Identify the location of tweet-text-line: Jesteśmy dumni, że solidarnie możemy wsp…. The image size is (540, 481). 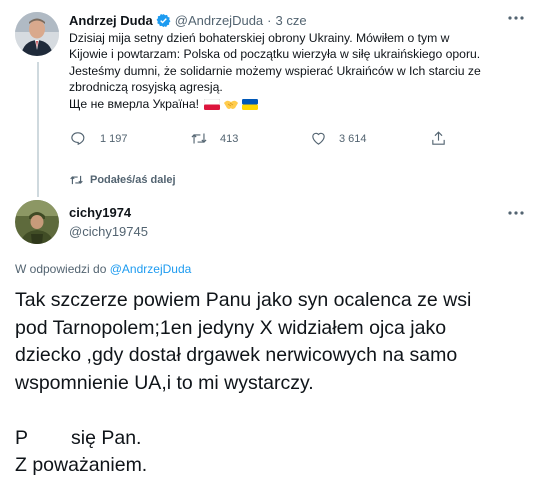
(275, 70).